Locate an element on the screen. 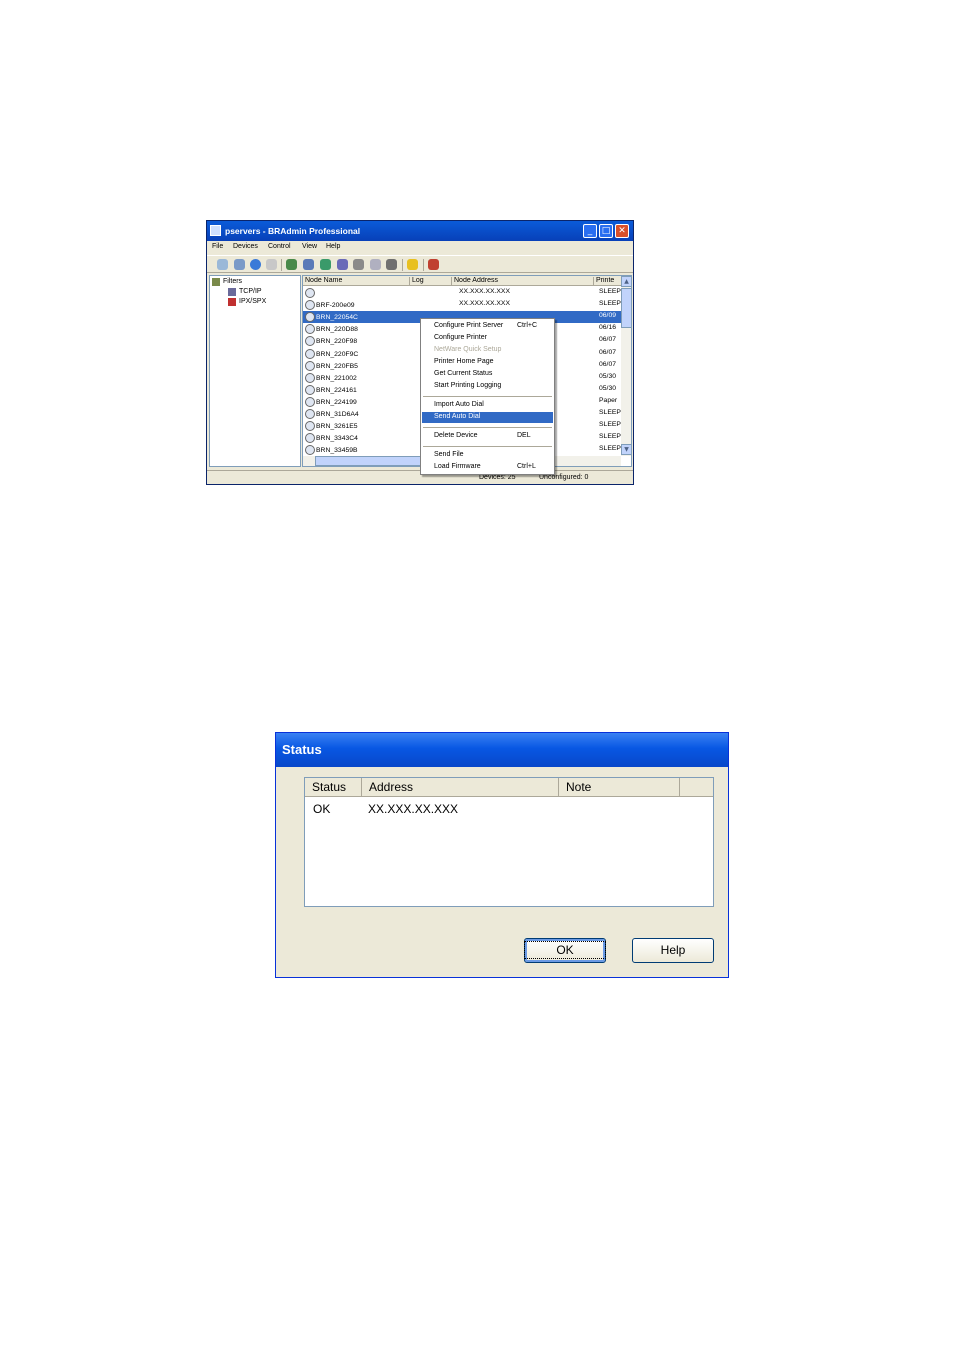  menu-item: Configure Print Server Ctrl+C is located at coordinates (487, 326).